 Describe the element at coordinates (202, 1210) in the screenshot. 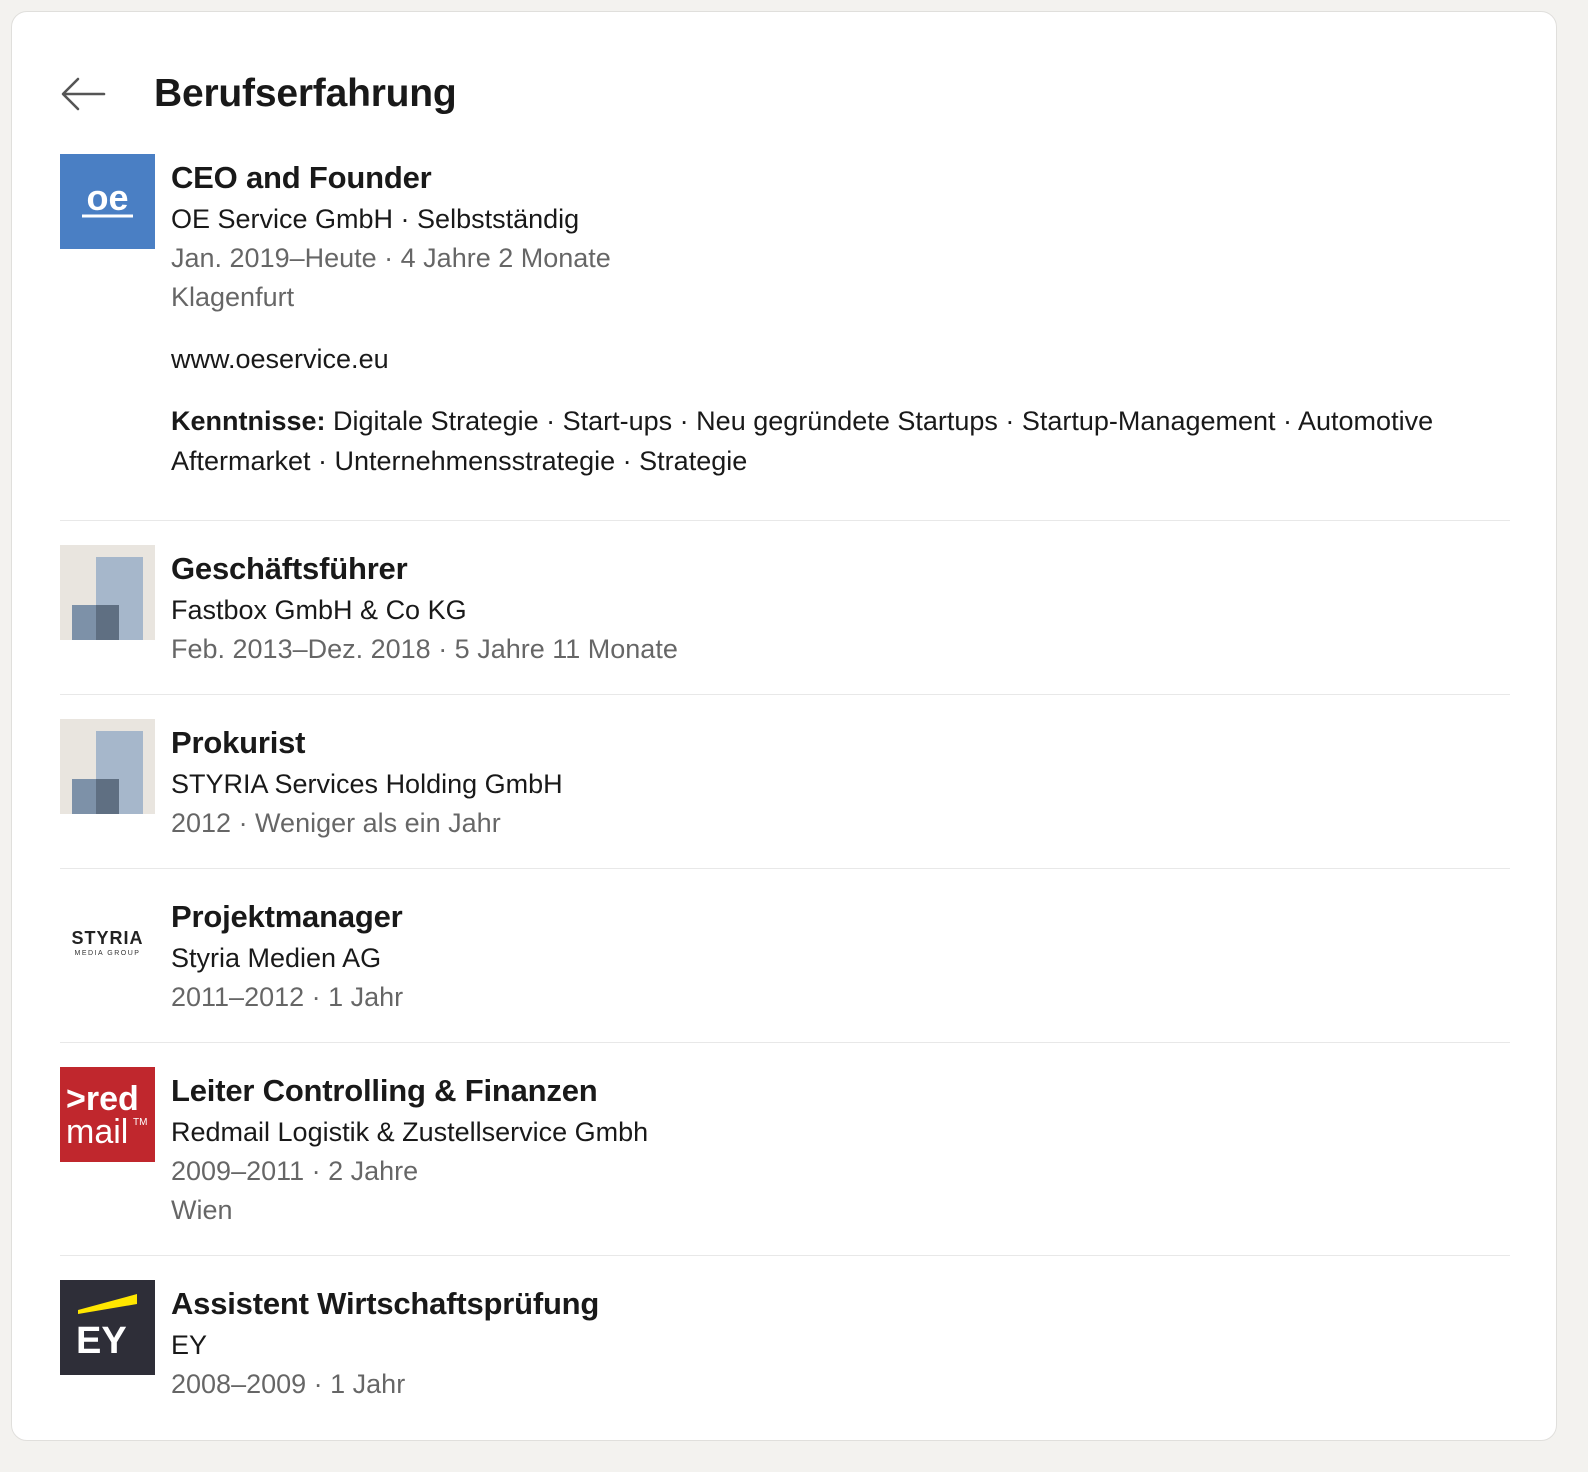

I see `location: Wien` at that location.